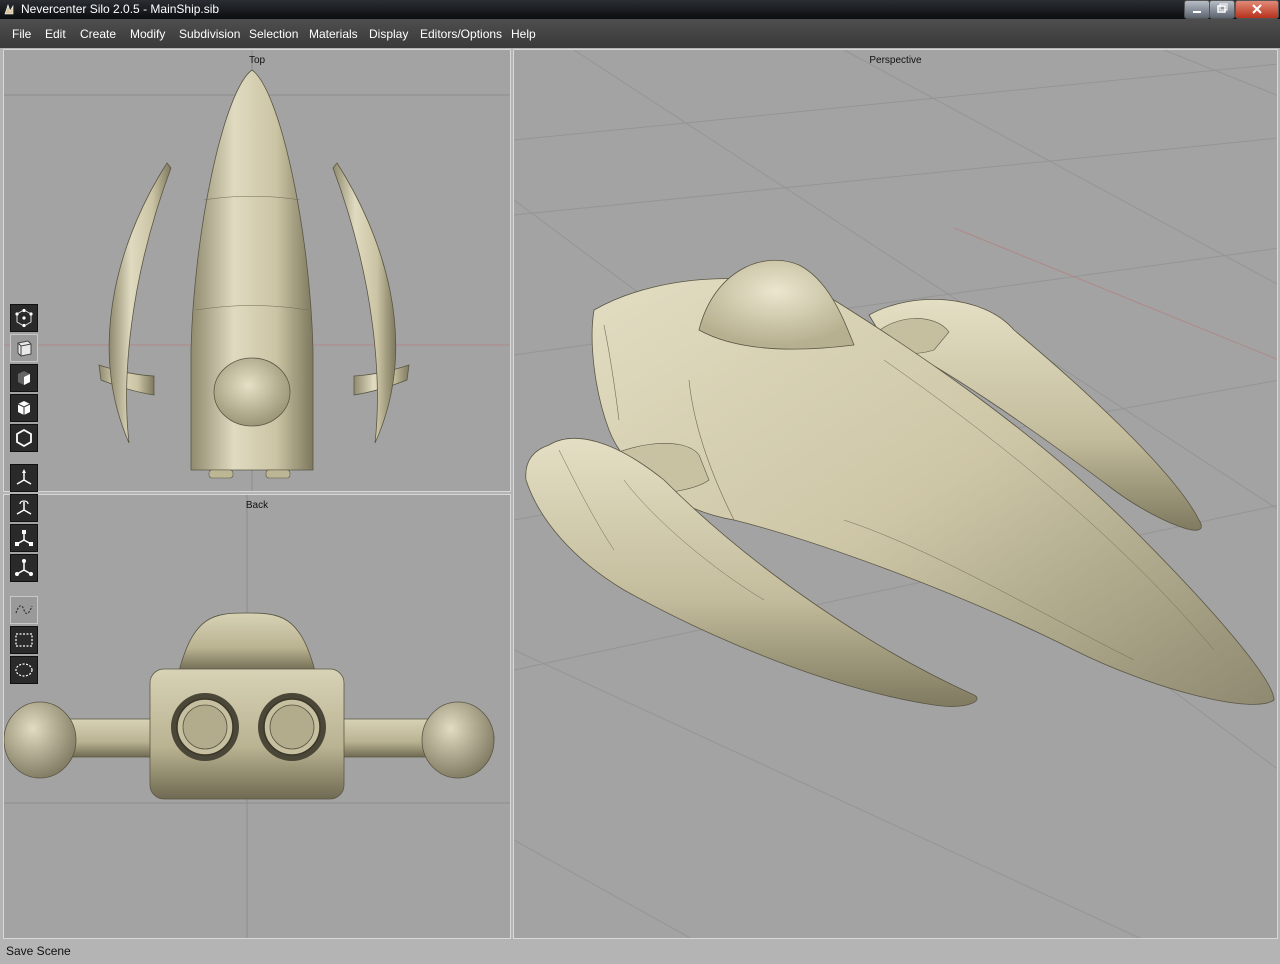 This screenshot has height=964, width=1280. What do you see at coordinates (257, 505) in the screenshot?
I see `back-viewport-label: Back` at bounding box center [257, 505].